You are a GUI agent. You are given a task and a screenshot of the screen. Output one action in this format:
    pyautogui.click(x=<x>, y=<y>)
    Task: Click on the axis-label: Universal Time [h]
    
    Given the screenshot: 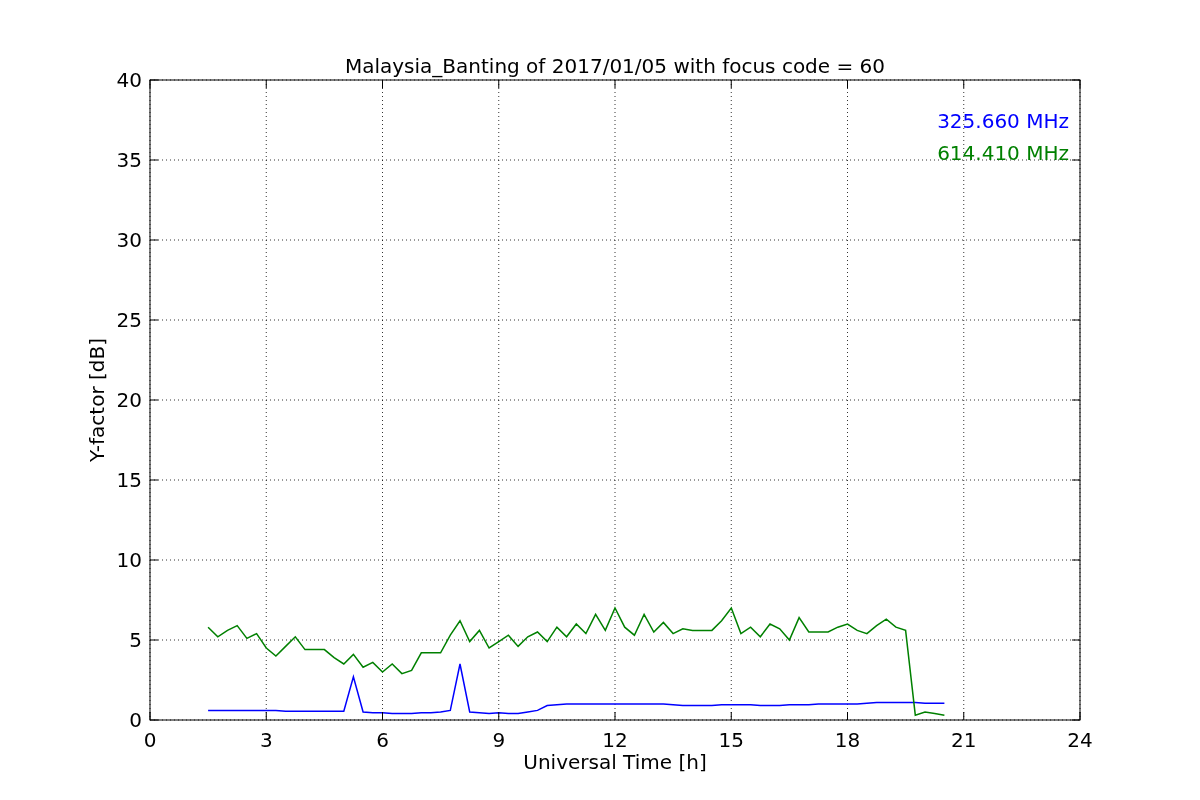 What is the action you would take?
    pyautogui.click(x=615, y=762)
    